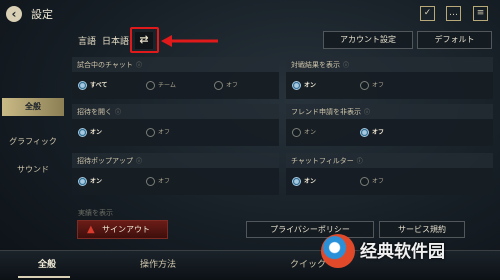 Image resolution: width=500 pixels, height=280 pixels. What do you see at coordinates (338, 251) in the screenshot?
I see `watermark-logo` at bounding box center [338, 251].